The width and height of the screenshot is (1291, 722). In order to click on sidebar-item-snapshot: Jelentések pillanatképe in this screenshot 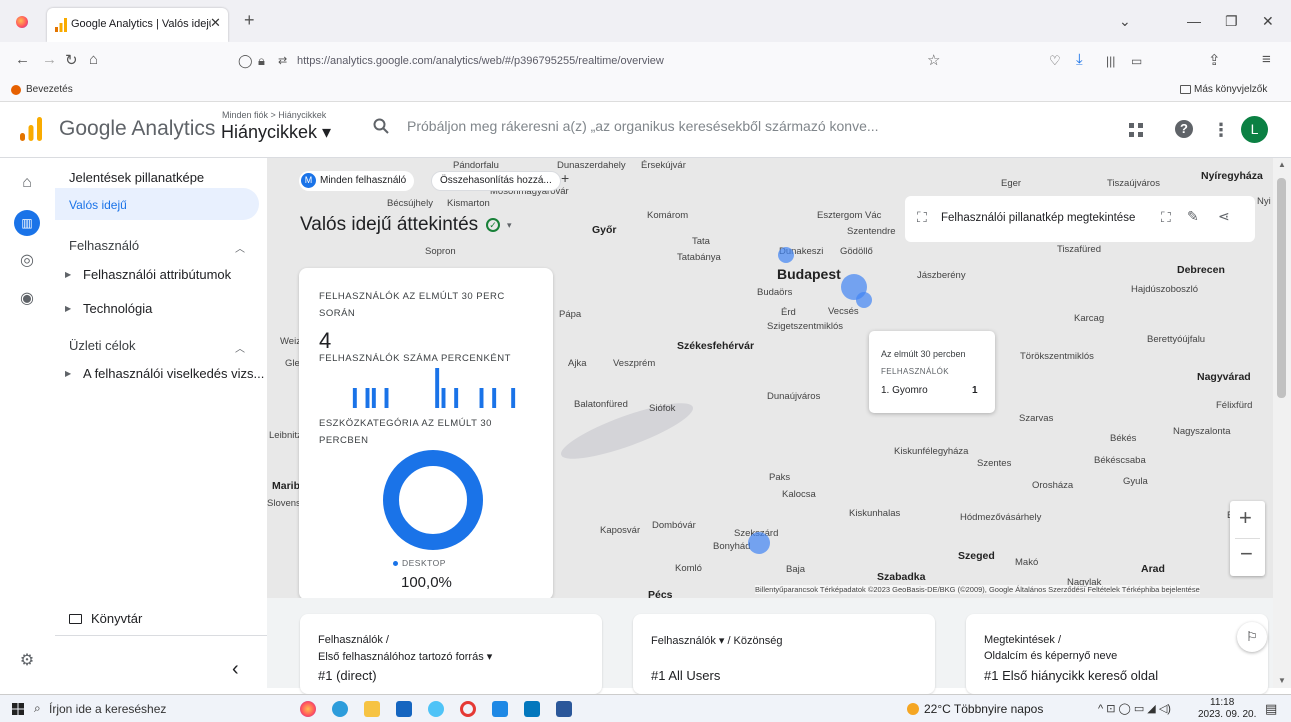, I will do `click(136, 177)`.